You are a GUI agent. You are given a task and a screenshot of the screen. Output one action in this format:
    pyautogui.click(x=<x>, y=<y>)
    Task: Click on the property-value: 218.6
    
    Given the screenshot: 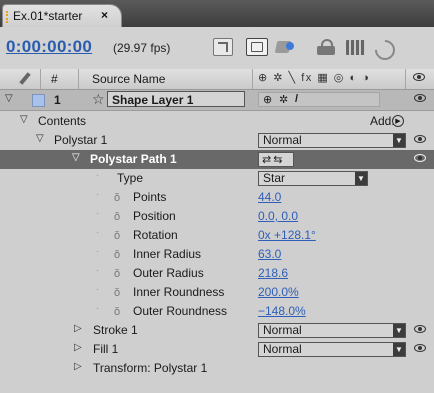 What is the action you would take?
    pyautogui.click(x=273, y=273)
    